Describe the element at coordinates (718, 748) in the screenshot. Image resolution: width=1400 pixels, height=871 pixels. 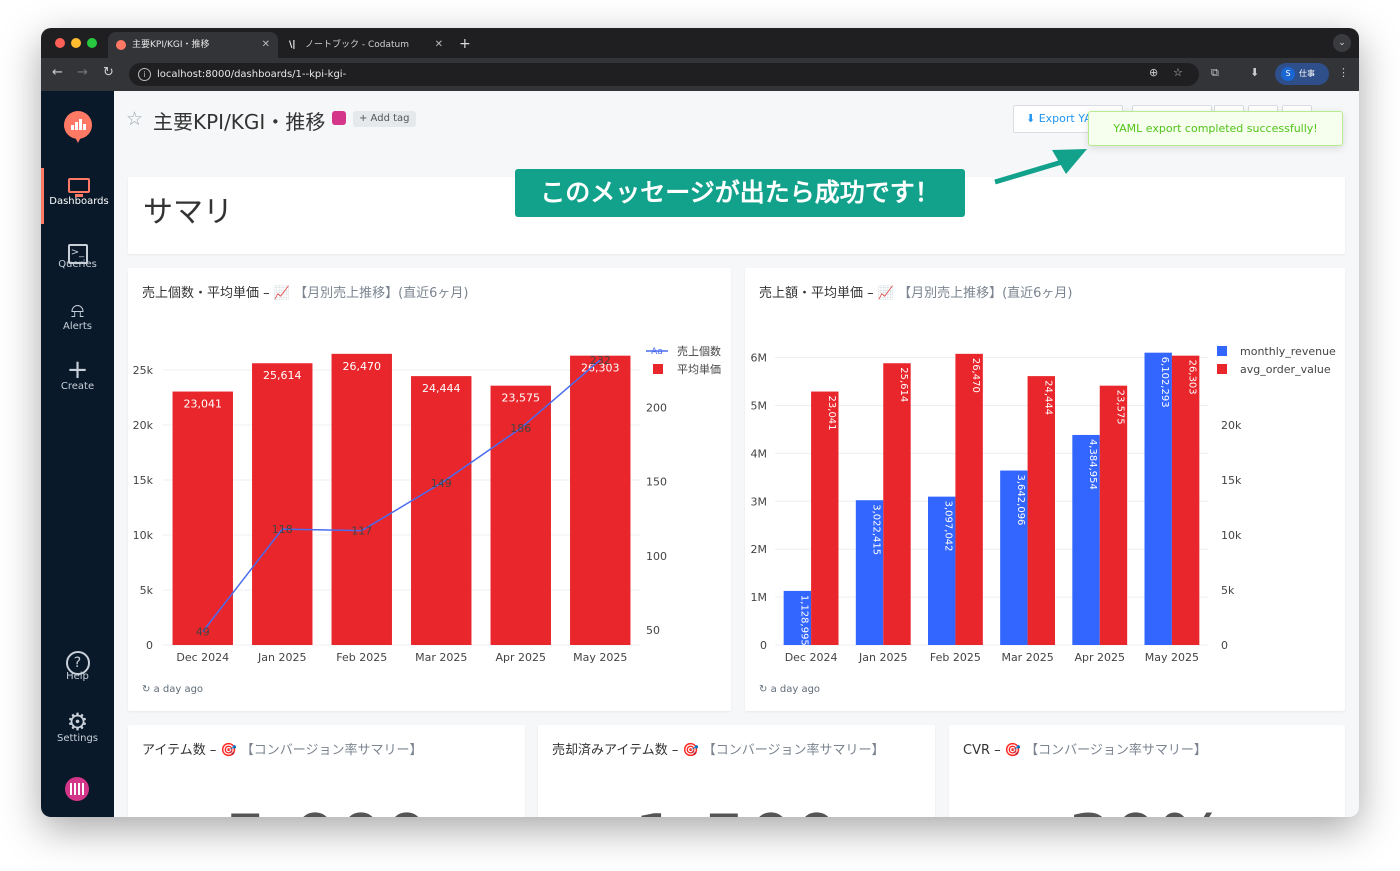
I see `widget-title: 売却済みアイテム数 – 🎯 【コンバージョン率サマリー】` at that location.